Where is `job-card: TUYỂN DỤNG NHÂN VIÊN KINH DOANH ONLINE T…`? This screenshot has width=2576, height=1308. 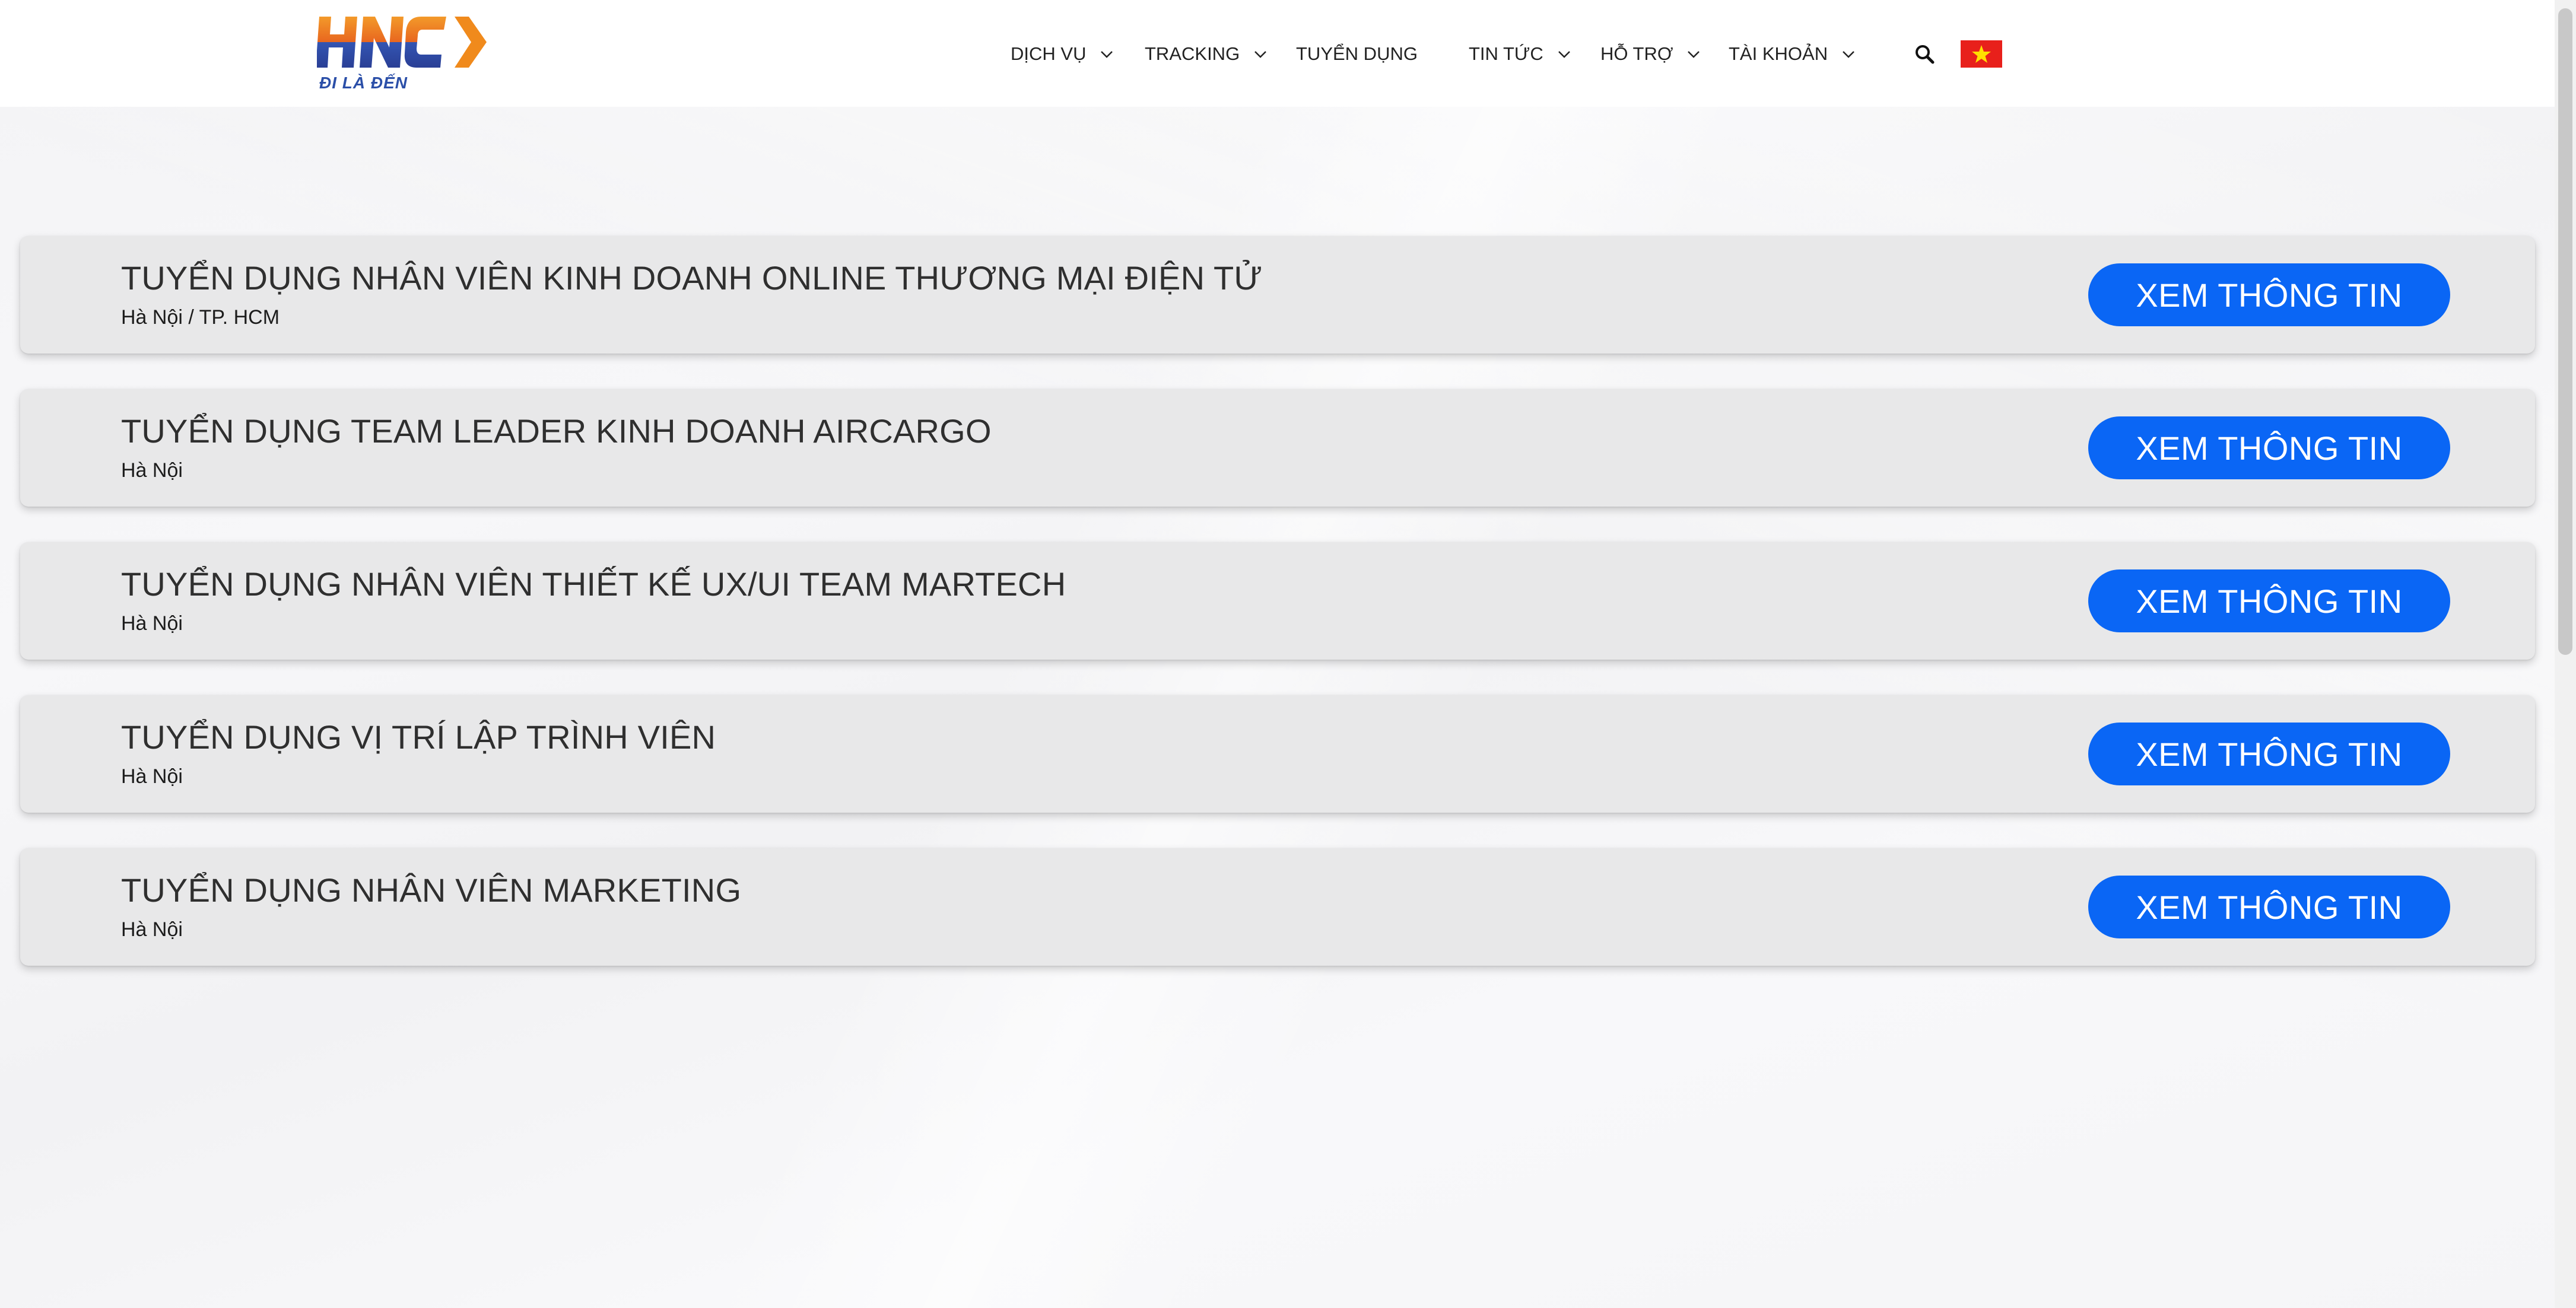
job-card: TUYỂN DỤNG NHÂN VIÊN KINH DOANH ONLINE T… is located at coordinates (1277, 295).